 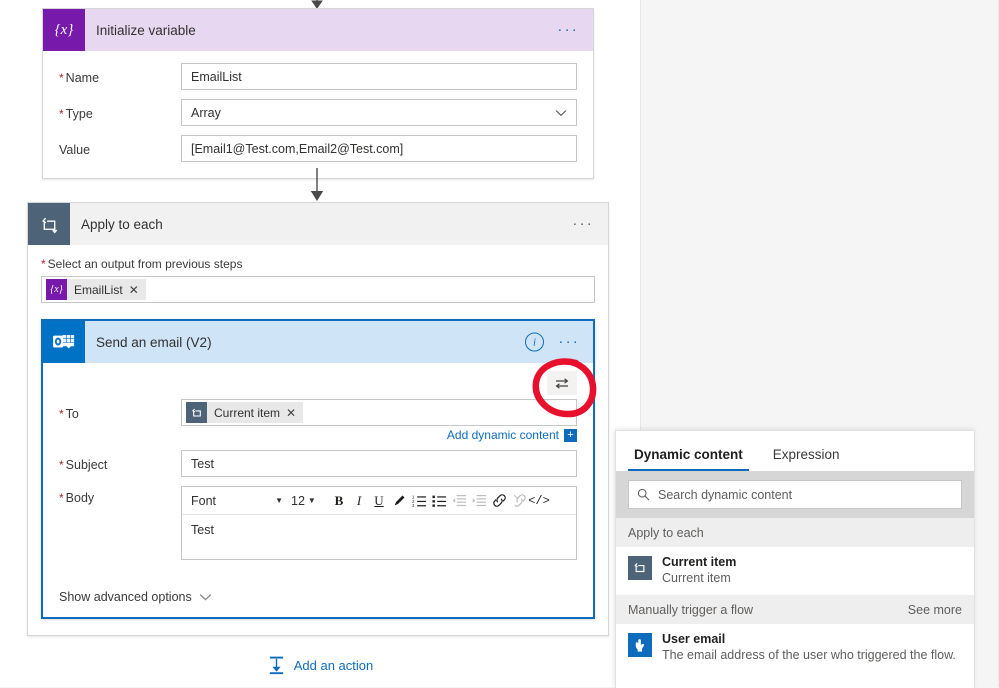 I want to click on increase-indent-icon, so click(x=479, y=501).